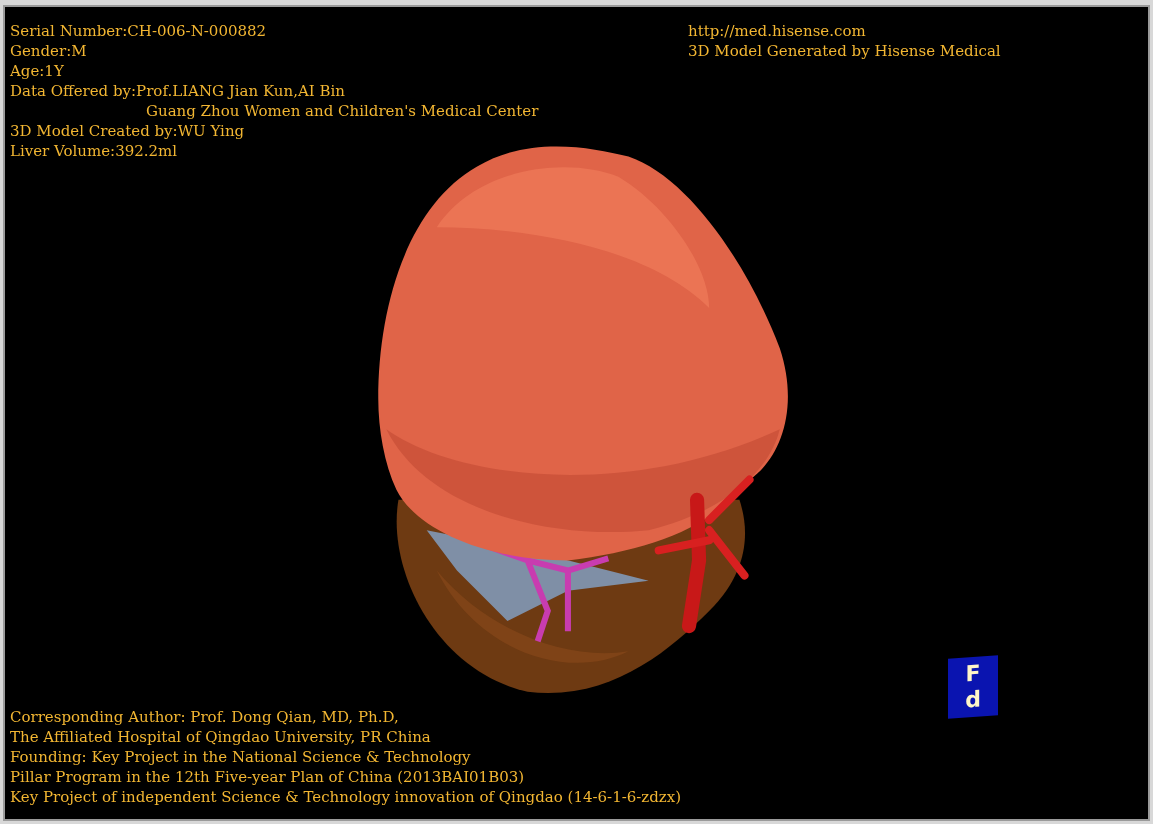  Describe the element at coordinates (37, 71) in the screenshot. I see `info-text: Age:1Y` at that location.